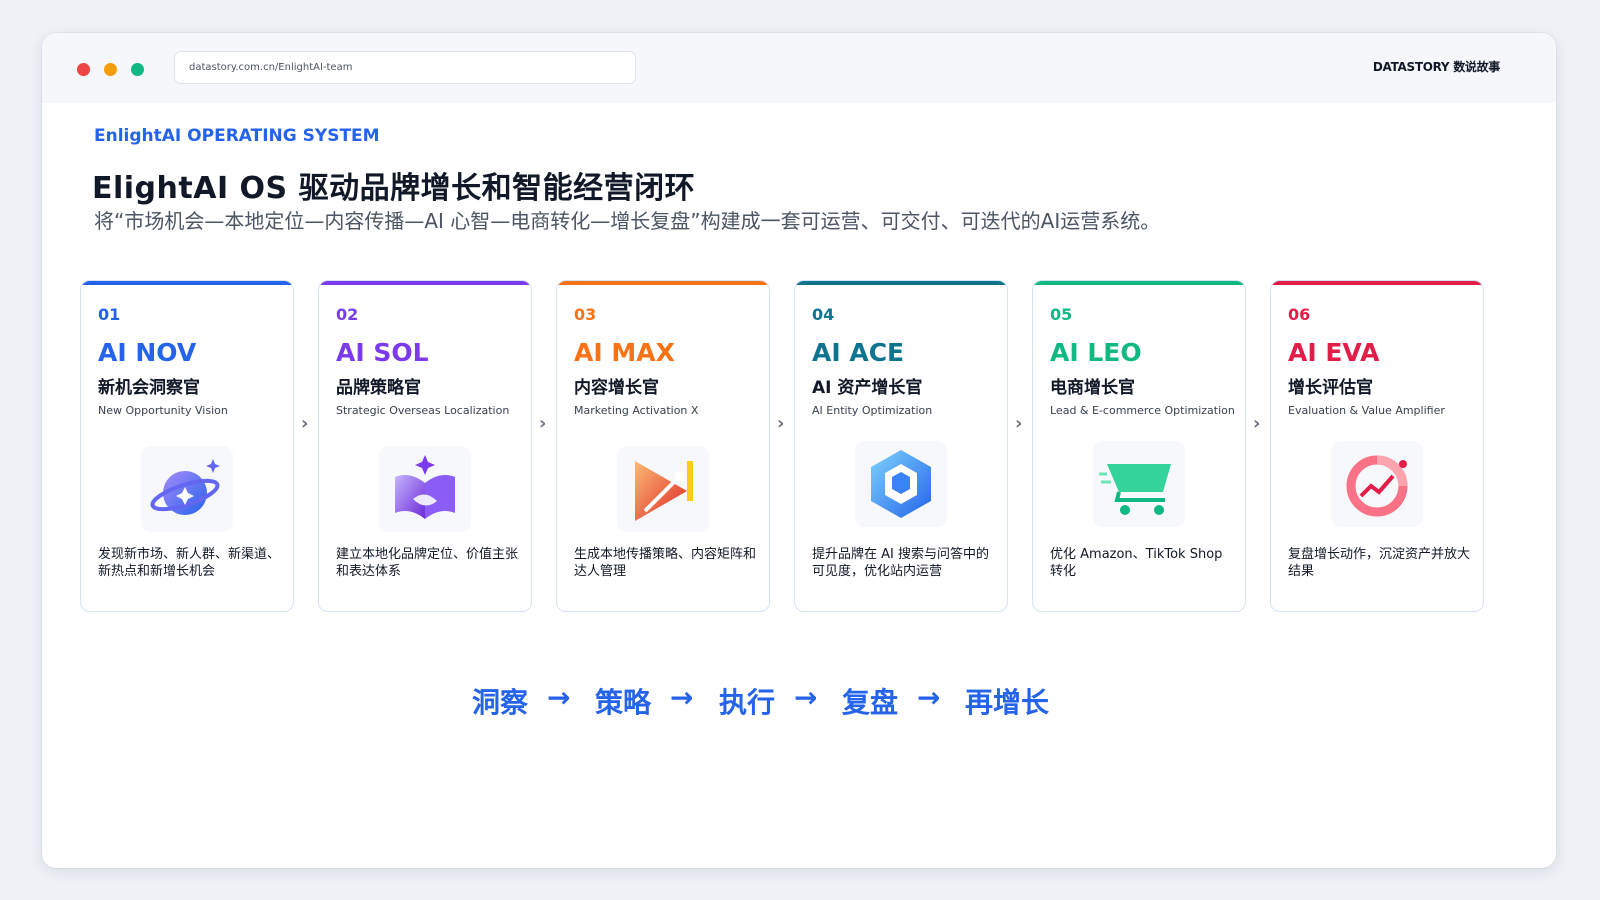  What do you see at coordinates (900, 563) in the screenshot?
I see `card-description: 提升品牌在 AI 搜索与问答中的可见度，优化站内运营` at bounding box center [900, 563].